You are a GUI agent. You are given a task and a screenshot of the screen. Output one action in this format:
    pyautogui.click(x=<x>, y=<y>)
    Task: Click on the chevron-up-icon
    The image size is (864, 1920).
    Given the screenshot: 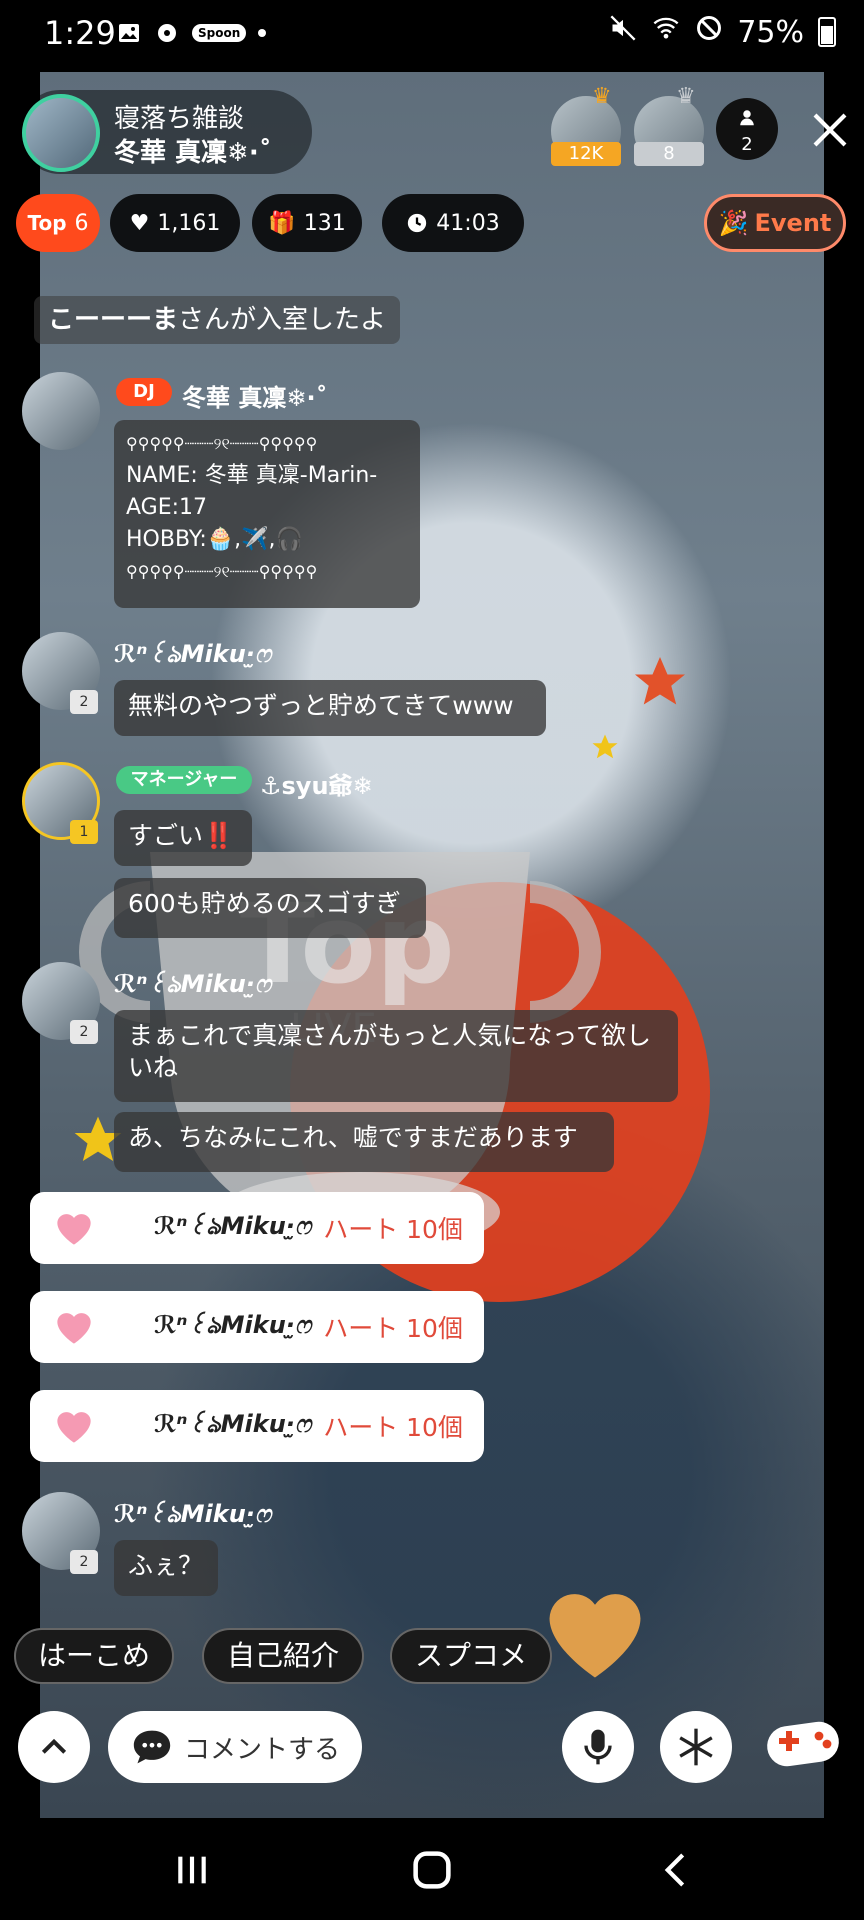 What is the action you would take?
    pyautogui.click(x=54, y=1746)
    